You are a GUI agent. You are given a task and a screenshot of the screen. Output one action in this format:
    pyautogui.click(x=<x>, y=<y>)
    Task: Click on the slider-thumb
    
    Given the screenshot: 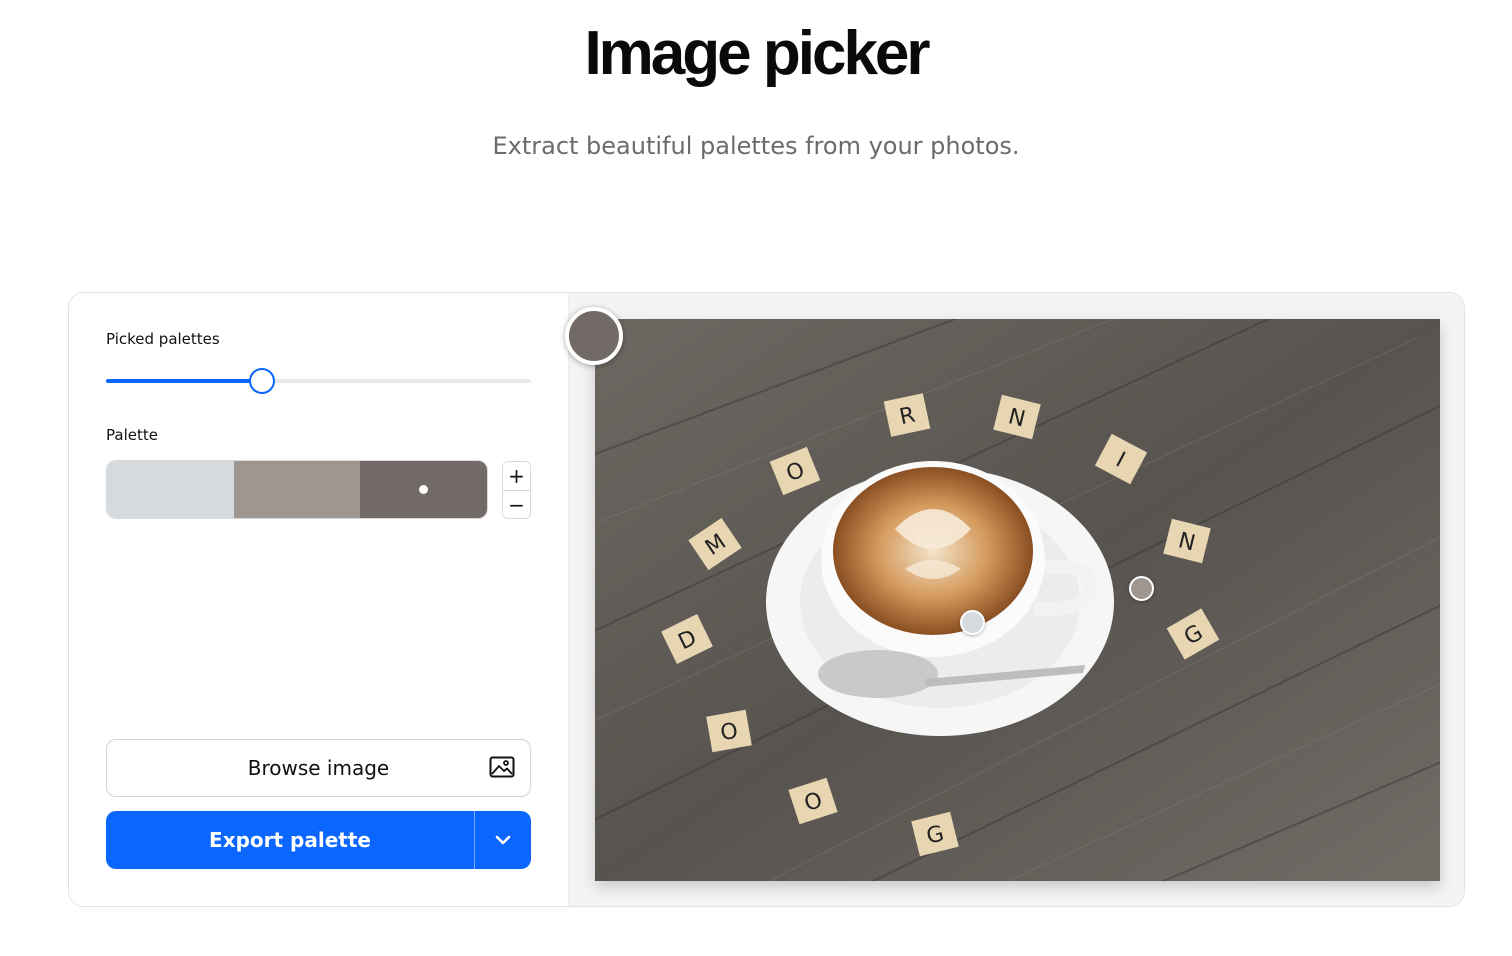 What is the action you would take?
    pyautogui.click(x=261, y=381)
    